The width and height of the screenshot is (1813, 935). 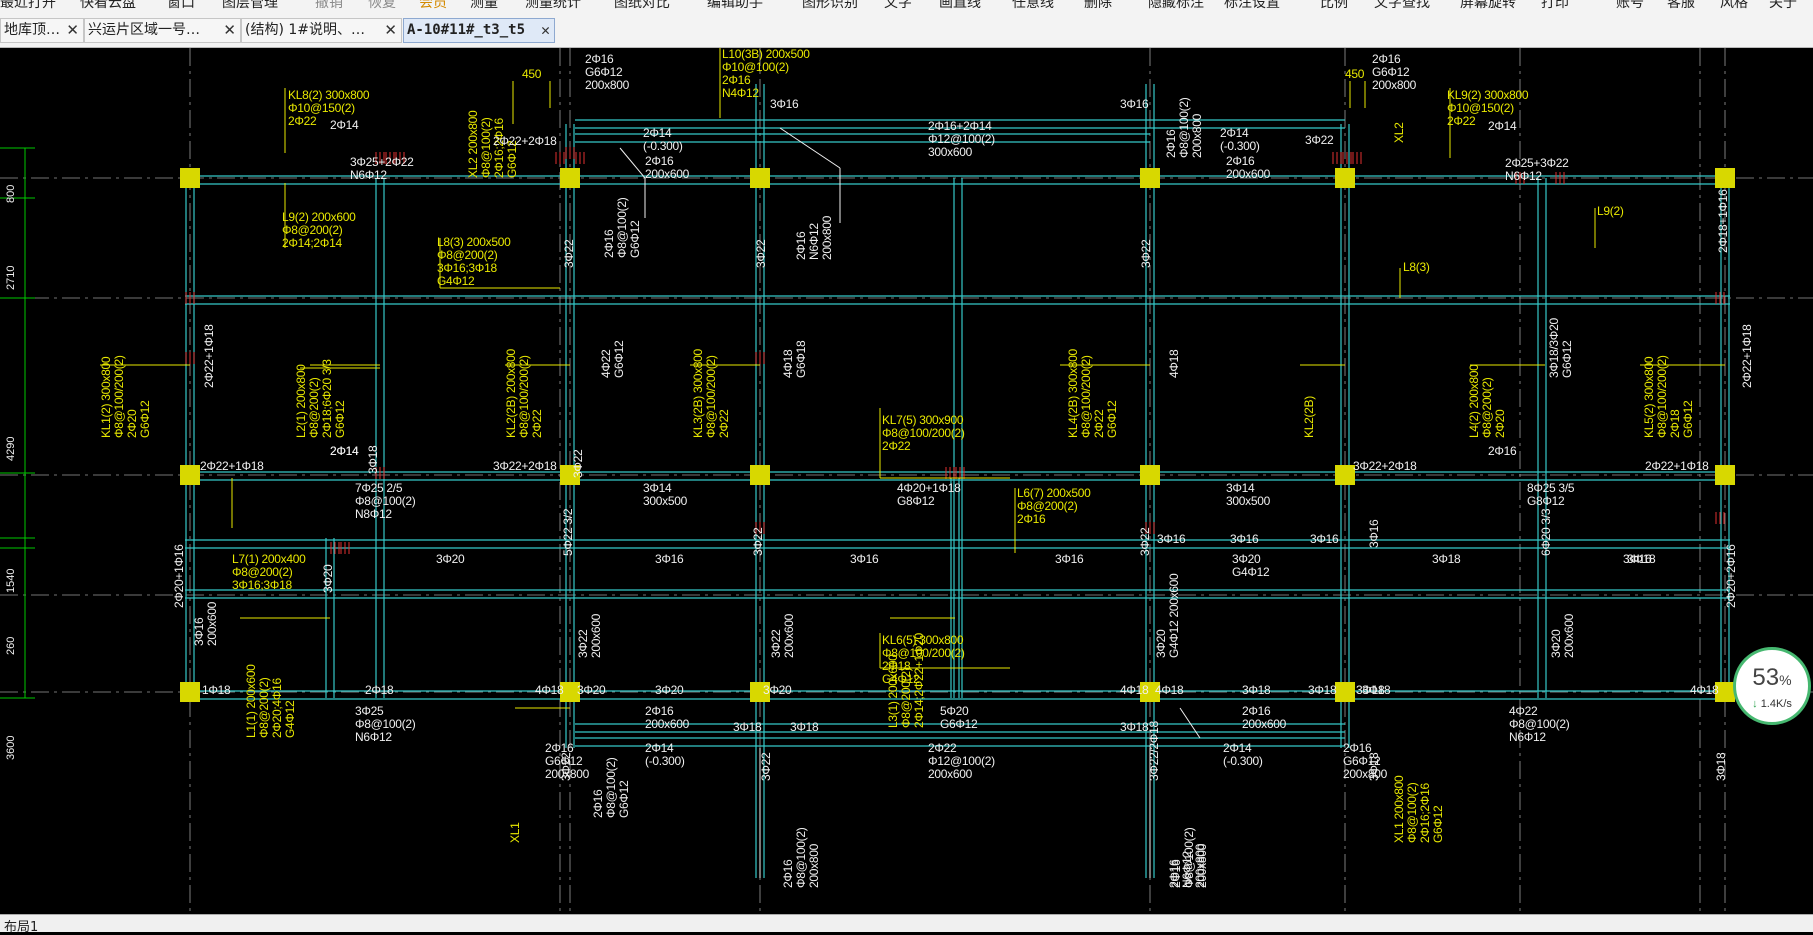 What do you see at coordinates (329, 5) in the screenshot?
I see `menu-item-4: 撤销` at bounding box center [329, 5].